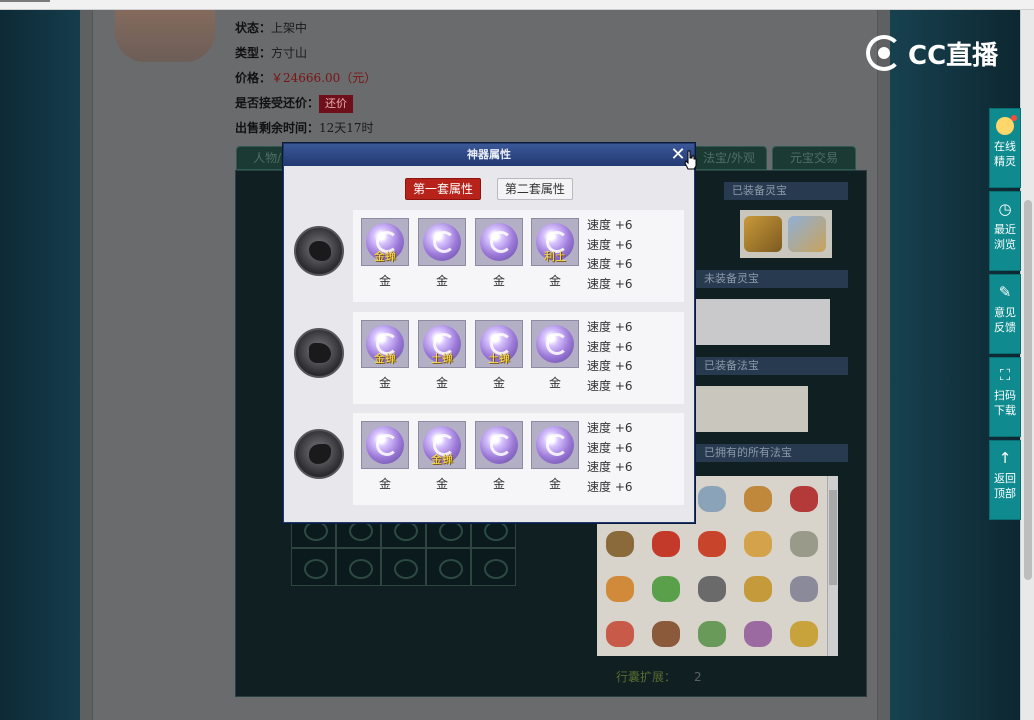 The height and width of the screenshot is (720, 1034). I want to click on sidebar-label: 下载, so click(1005, 410).